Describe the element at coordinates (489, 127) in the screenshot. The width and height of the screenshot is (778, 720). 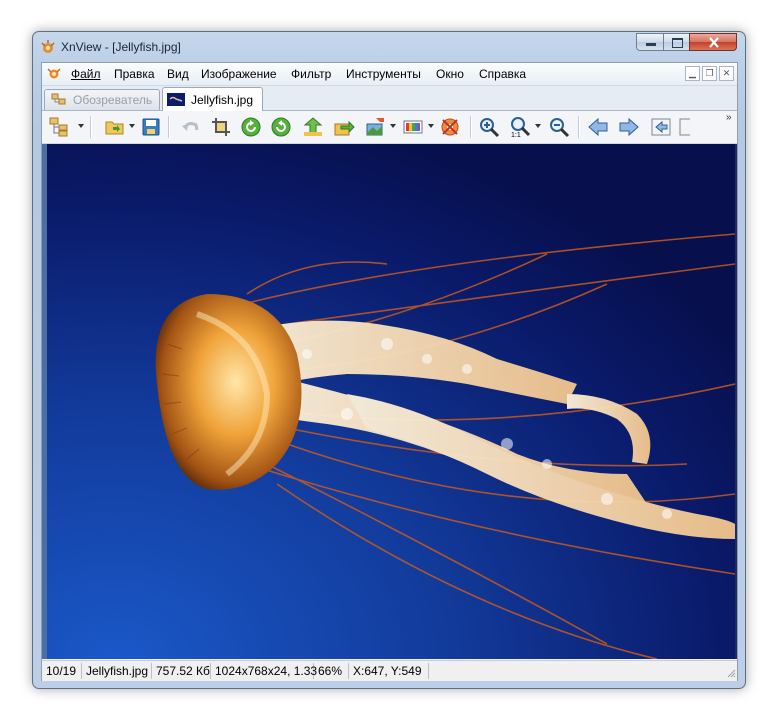
I see `zoom-in-icon` at that location.